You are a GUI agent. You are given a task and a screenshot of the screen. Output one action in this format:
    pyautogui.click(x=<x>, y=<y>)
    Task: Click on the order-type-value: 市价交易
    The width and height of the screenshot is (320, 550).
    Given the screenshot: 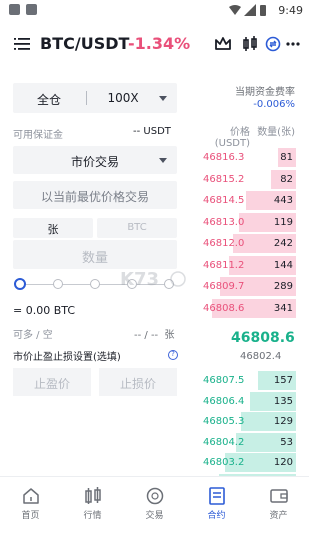 What is the action you would take?
    pyautogui.click(x=94, y=162)
    